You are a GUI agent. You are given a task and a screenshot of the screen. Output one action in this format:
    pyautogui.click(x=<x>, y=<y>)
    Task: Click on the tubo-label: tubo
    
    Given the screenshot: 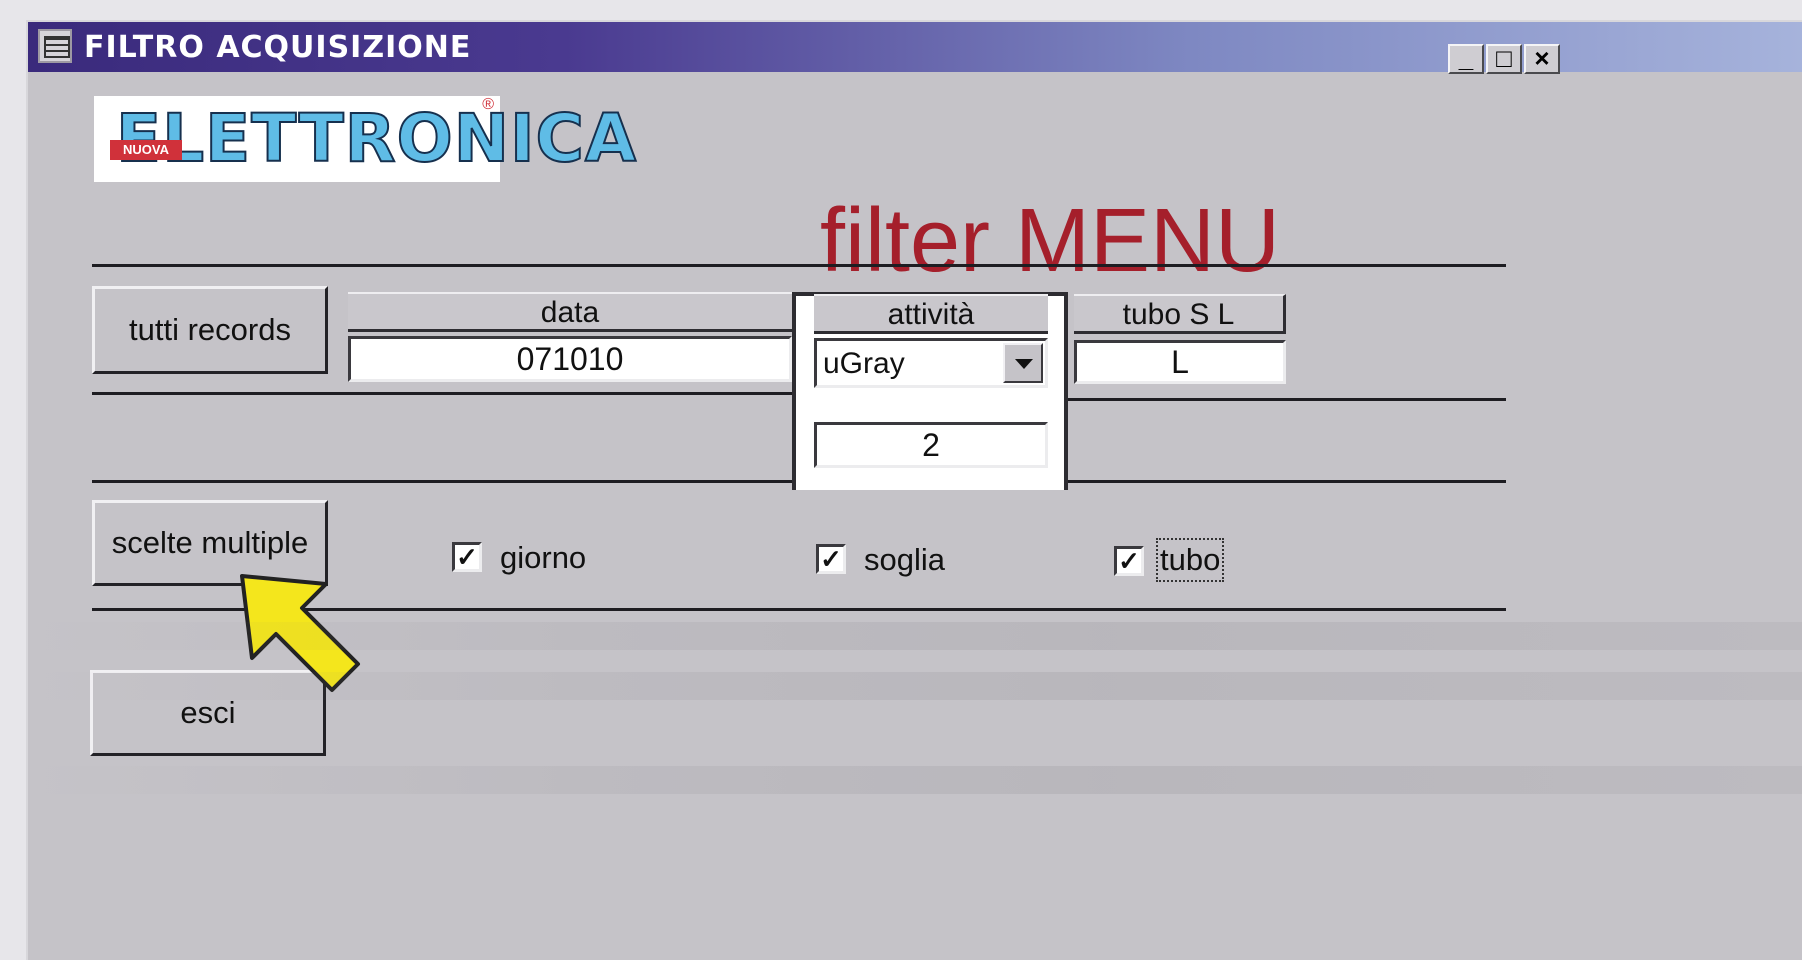 What is the action you would take?
    pyautogui.click(x=1190, y=560)
    